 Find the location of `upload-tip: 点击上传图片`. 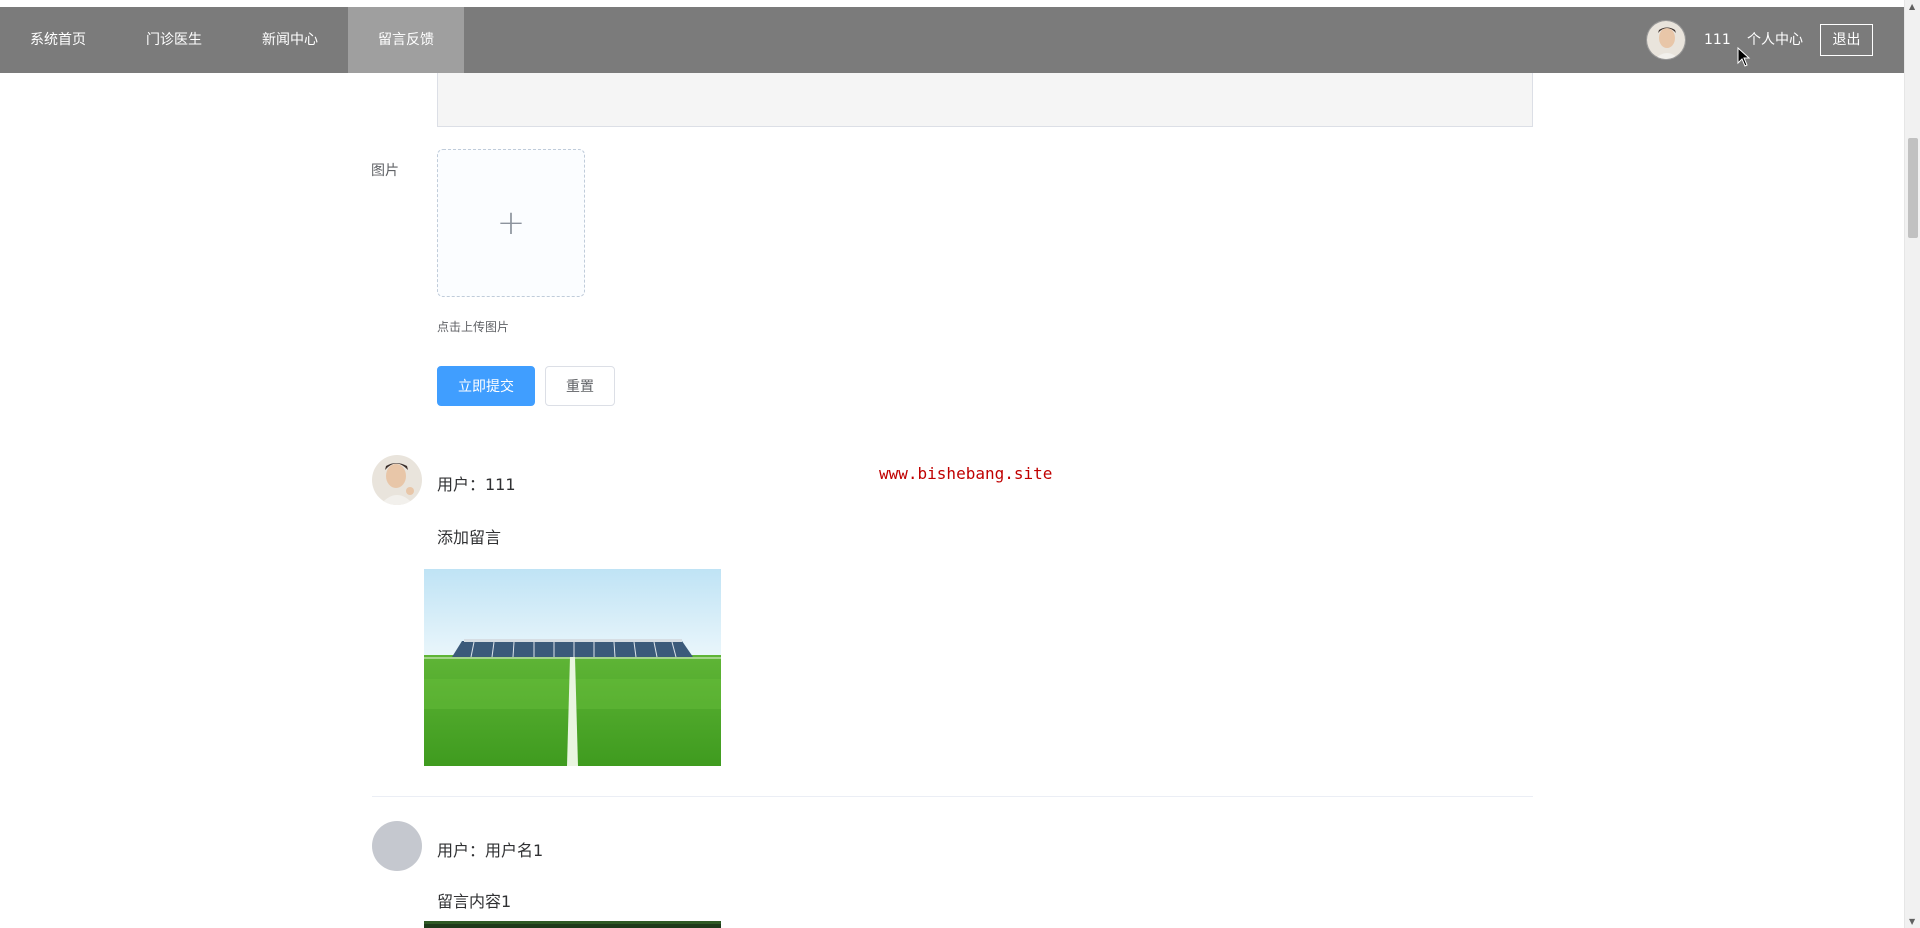

upload-tip: 点击上传图片 is located at coordinates (473, 327).